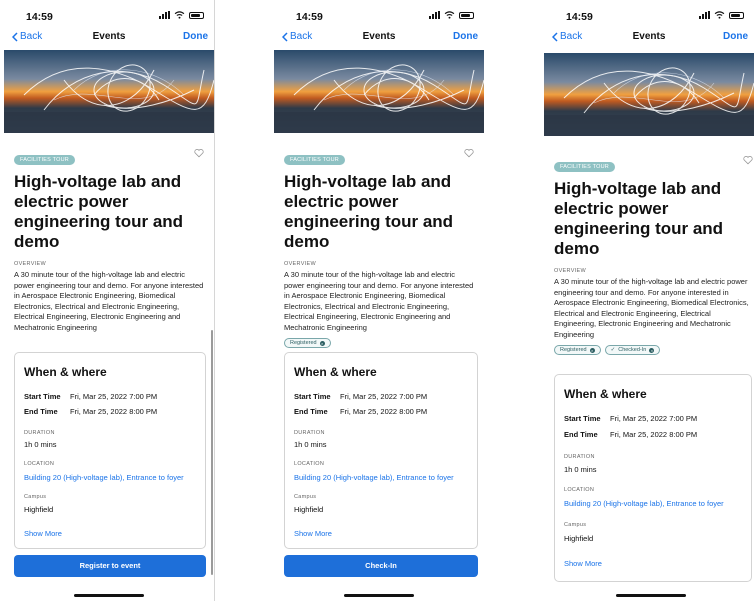  I want to click on chip-label: Checked-In, so click(632, 350).